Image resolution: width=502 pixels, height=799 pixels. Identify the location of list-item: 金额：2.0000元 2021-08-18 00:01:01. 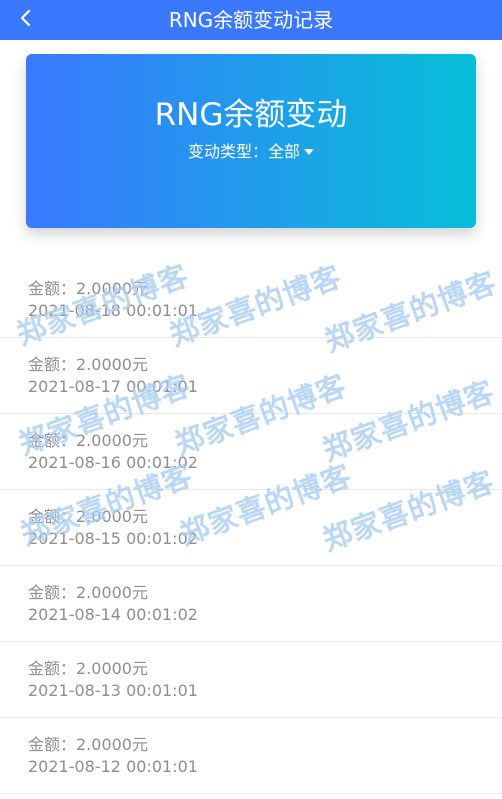
(251, 300).